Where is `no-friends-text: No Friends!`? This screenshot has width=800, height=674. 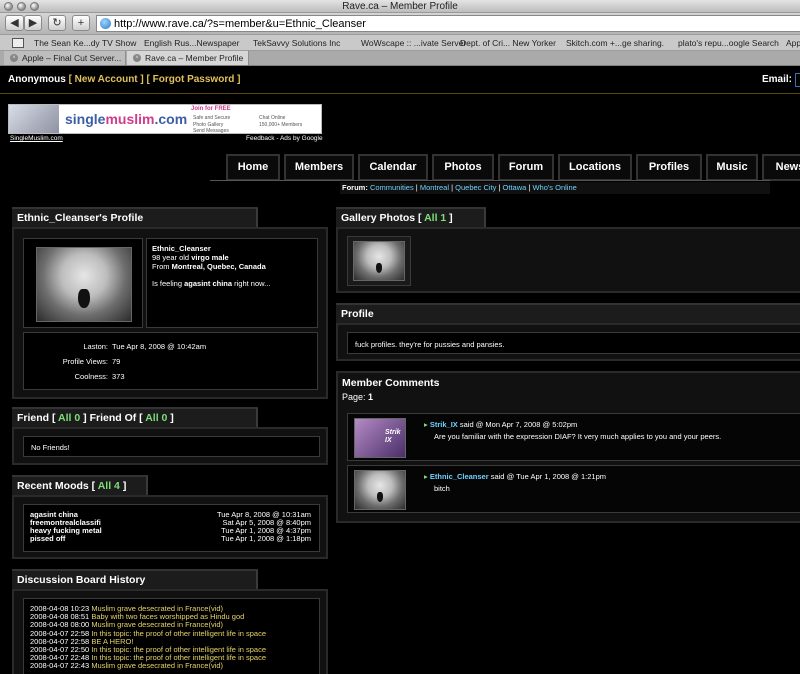
no-friends-text: No Friends! is located at coordinates (50, 447).